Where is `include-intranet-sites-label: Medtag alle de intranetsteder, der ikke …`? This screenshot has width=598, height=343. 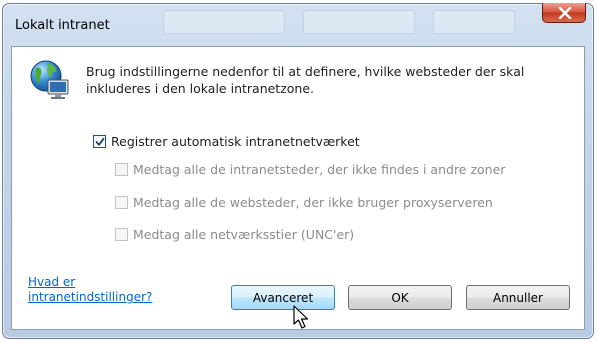
include-intranet-sites-label: Medtag alle de intranetsteder, der ikke … is located at coordinates (319, 169).